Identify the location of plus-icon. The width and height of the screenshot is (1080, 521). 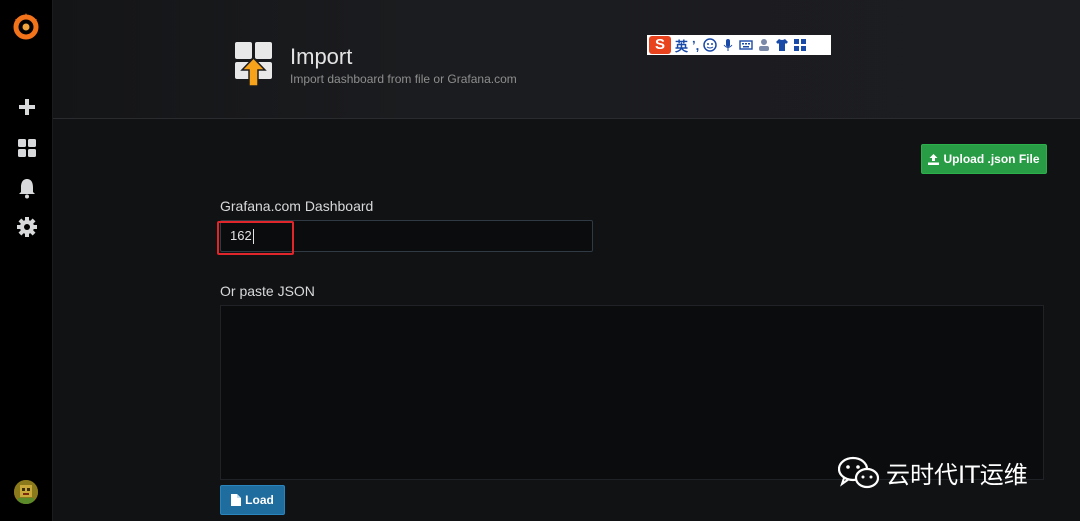
(27, 107).